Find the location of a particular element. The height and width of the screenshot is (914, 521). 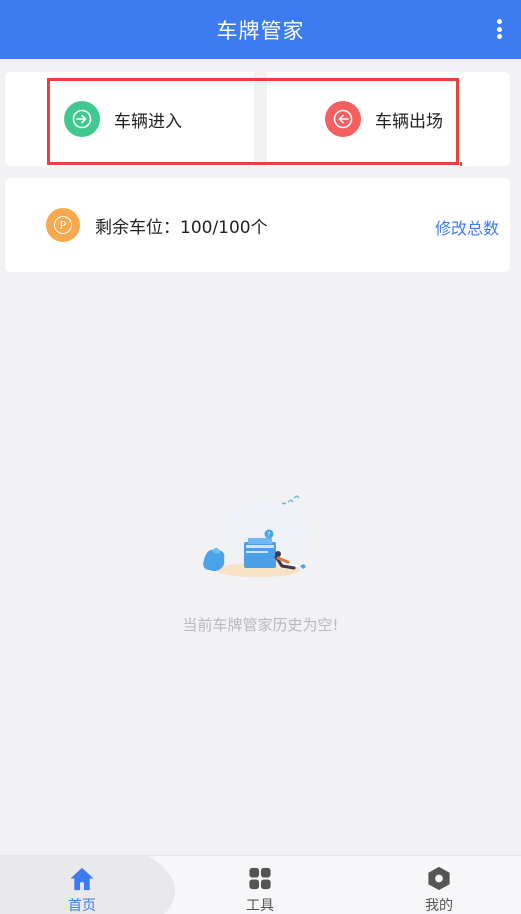

vehicle-actions-card: 车辆进入 车辆出场 is located at coordinates (257, 119).